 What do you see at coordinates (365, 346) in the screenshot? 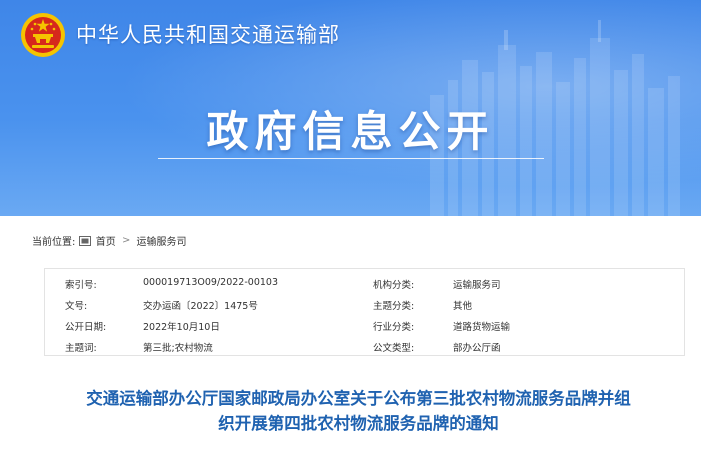
I see `info-row-keywords: 主题词: 第三批;农村物流 公文类型: 部办公厅函` at bounding box center [365, 346].